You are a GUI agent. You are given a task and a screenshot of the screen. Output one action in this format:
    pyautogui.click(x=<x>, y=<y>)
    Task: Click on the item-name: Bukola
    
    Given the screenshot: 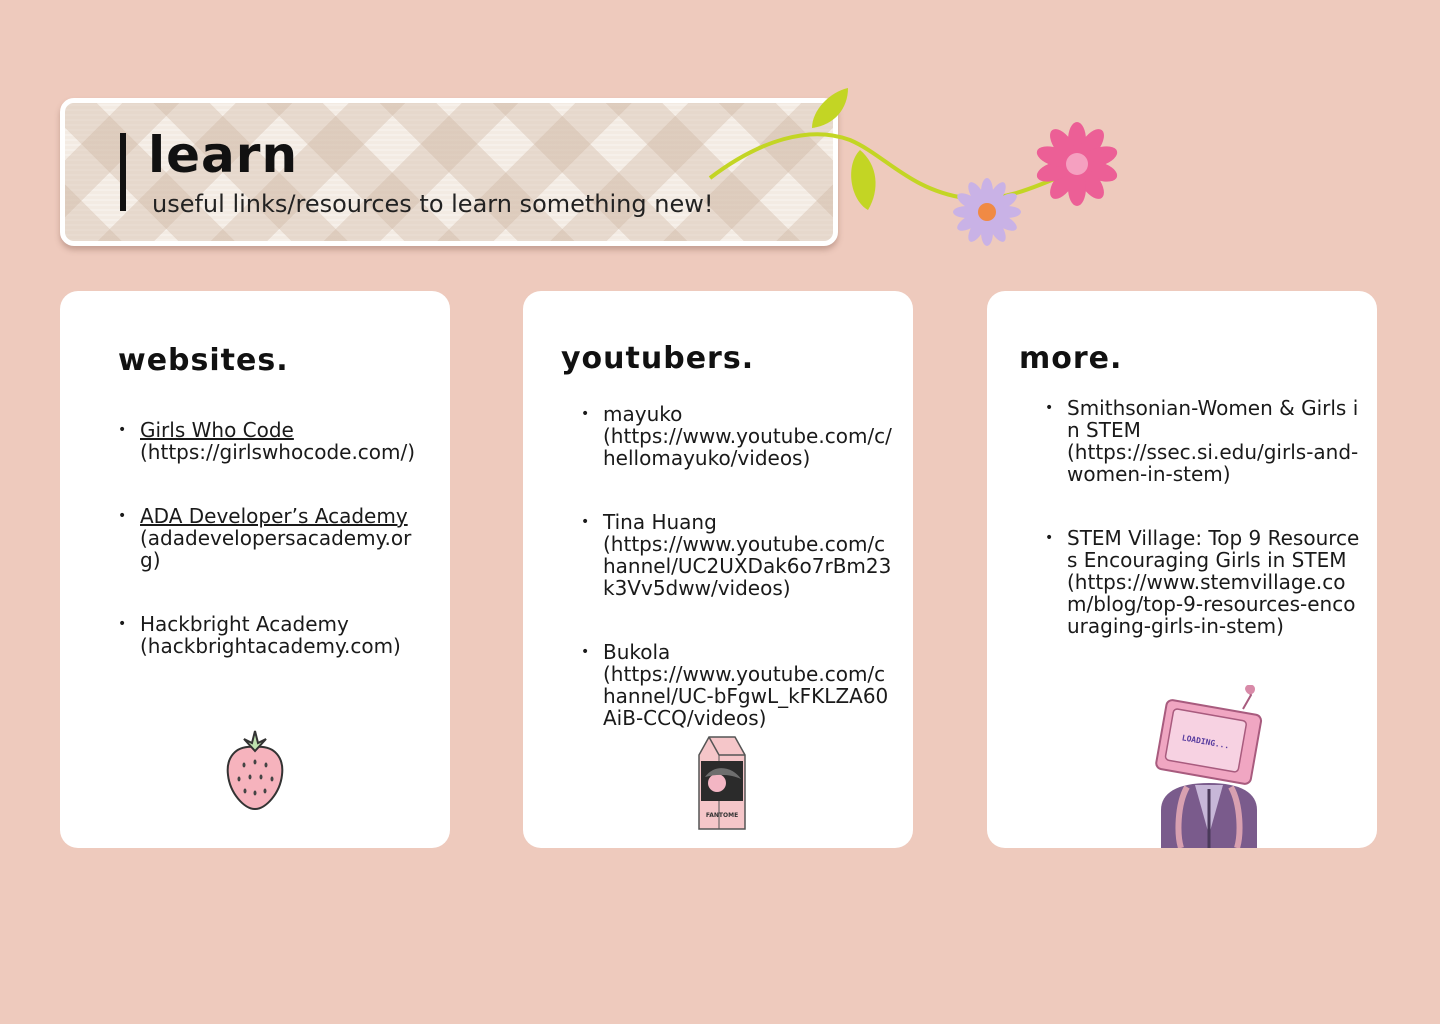 What is the action you would take?
    pyautogui.click(x=637, y=652)
    